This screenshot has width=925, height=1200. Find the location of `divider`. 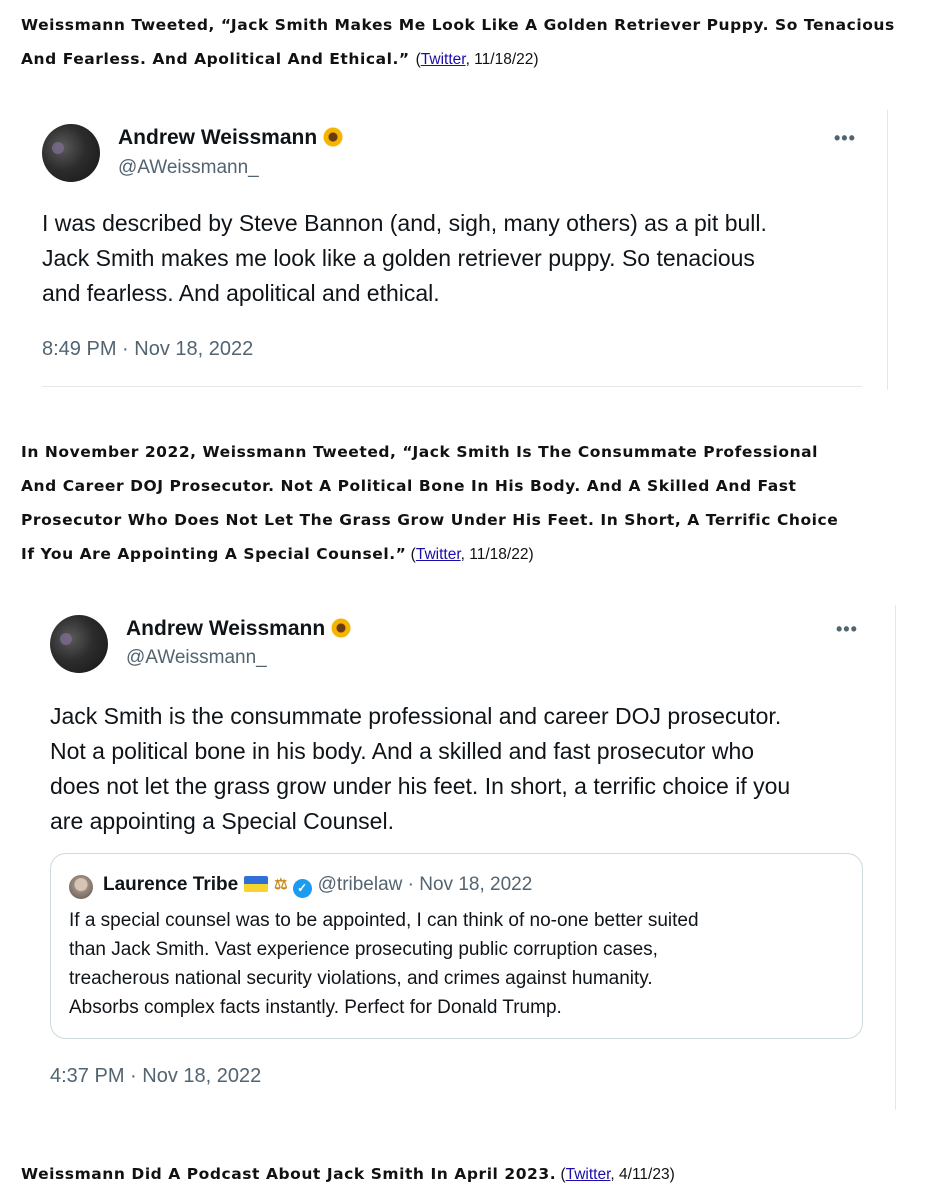

divider is located at coordinates (452, 386).